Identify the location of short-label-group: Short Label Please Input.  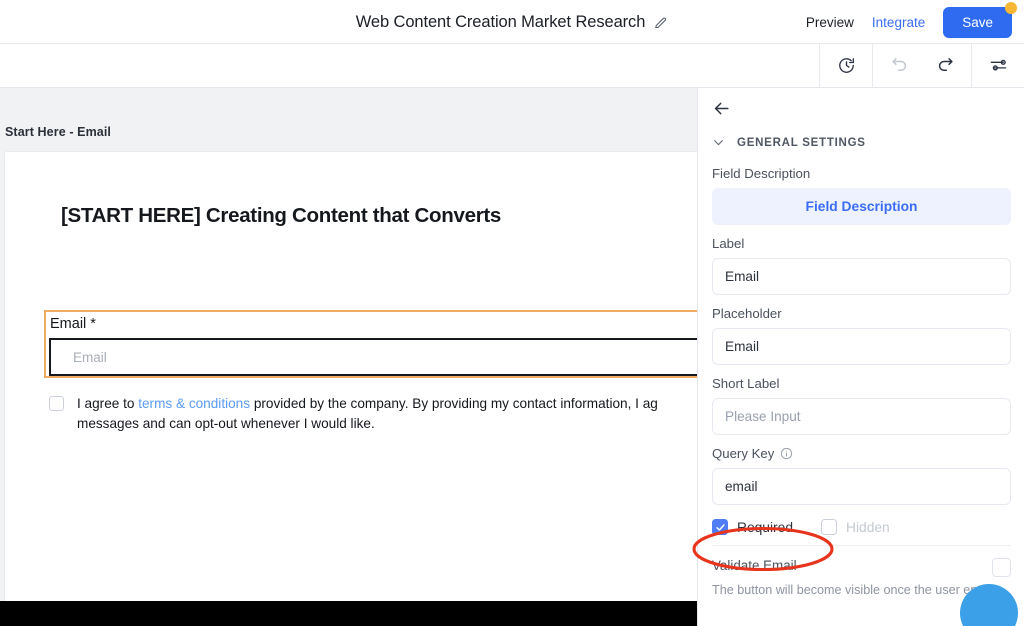
(861, 405).